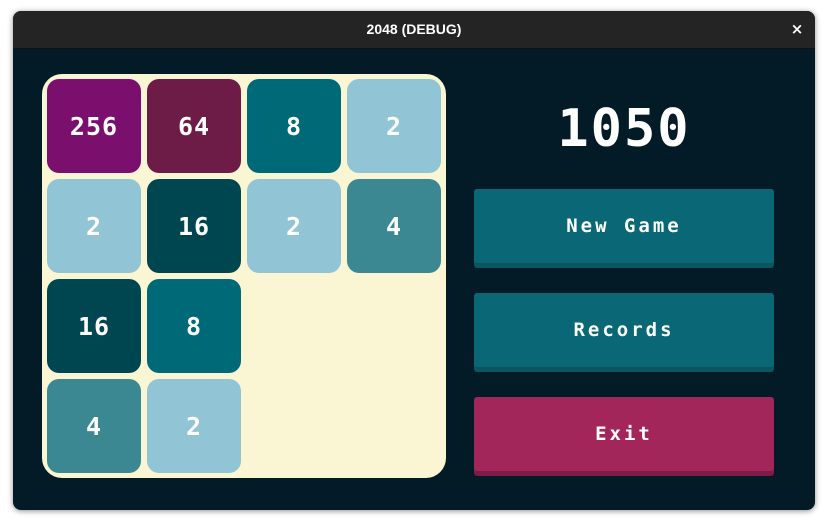 This screenshot has height=526, width=828. Describe the element at coordinates (94, 126) in the screenshot. I see `tile: 256` at that location.